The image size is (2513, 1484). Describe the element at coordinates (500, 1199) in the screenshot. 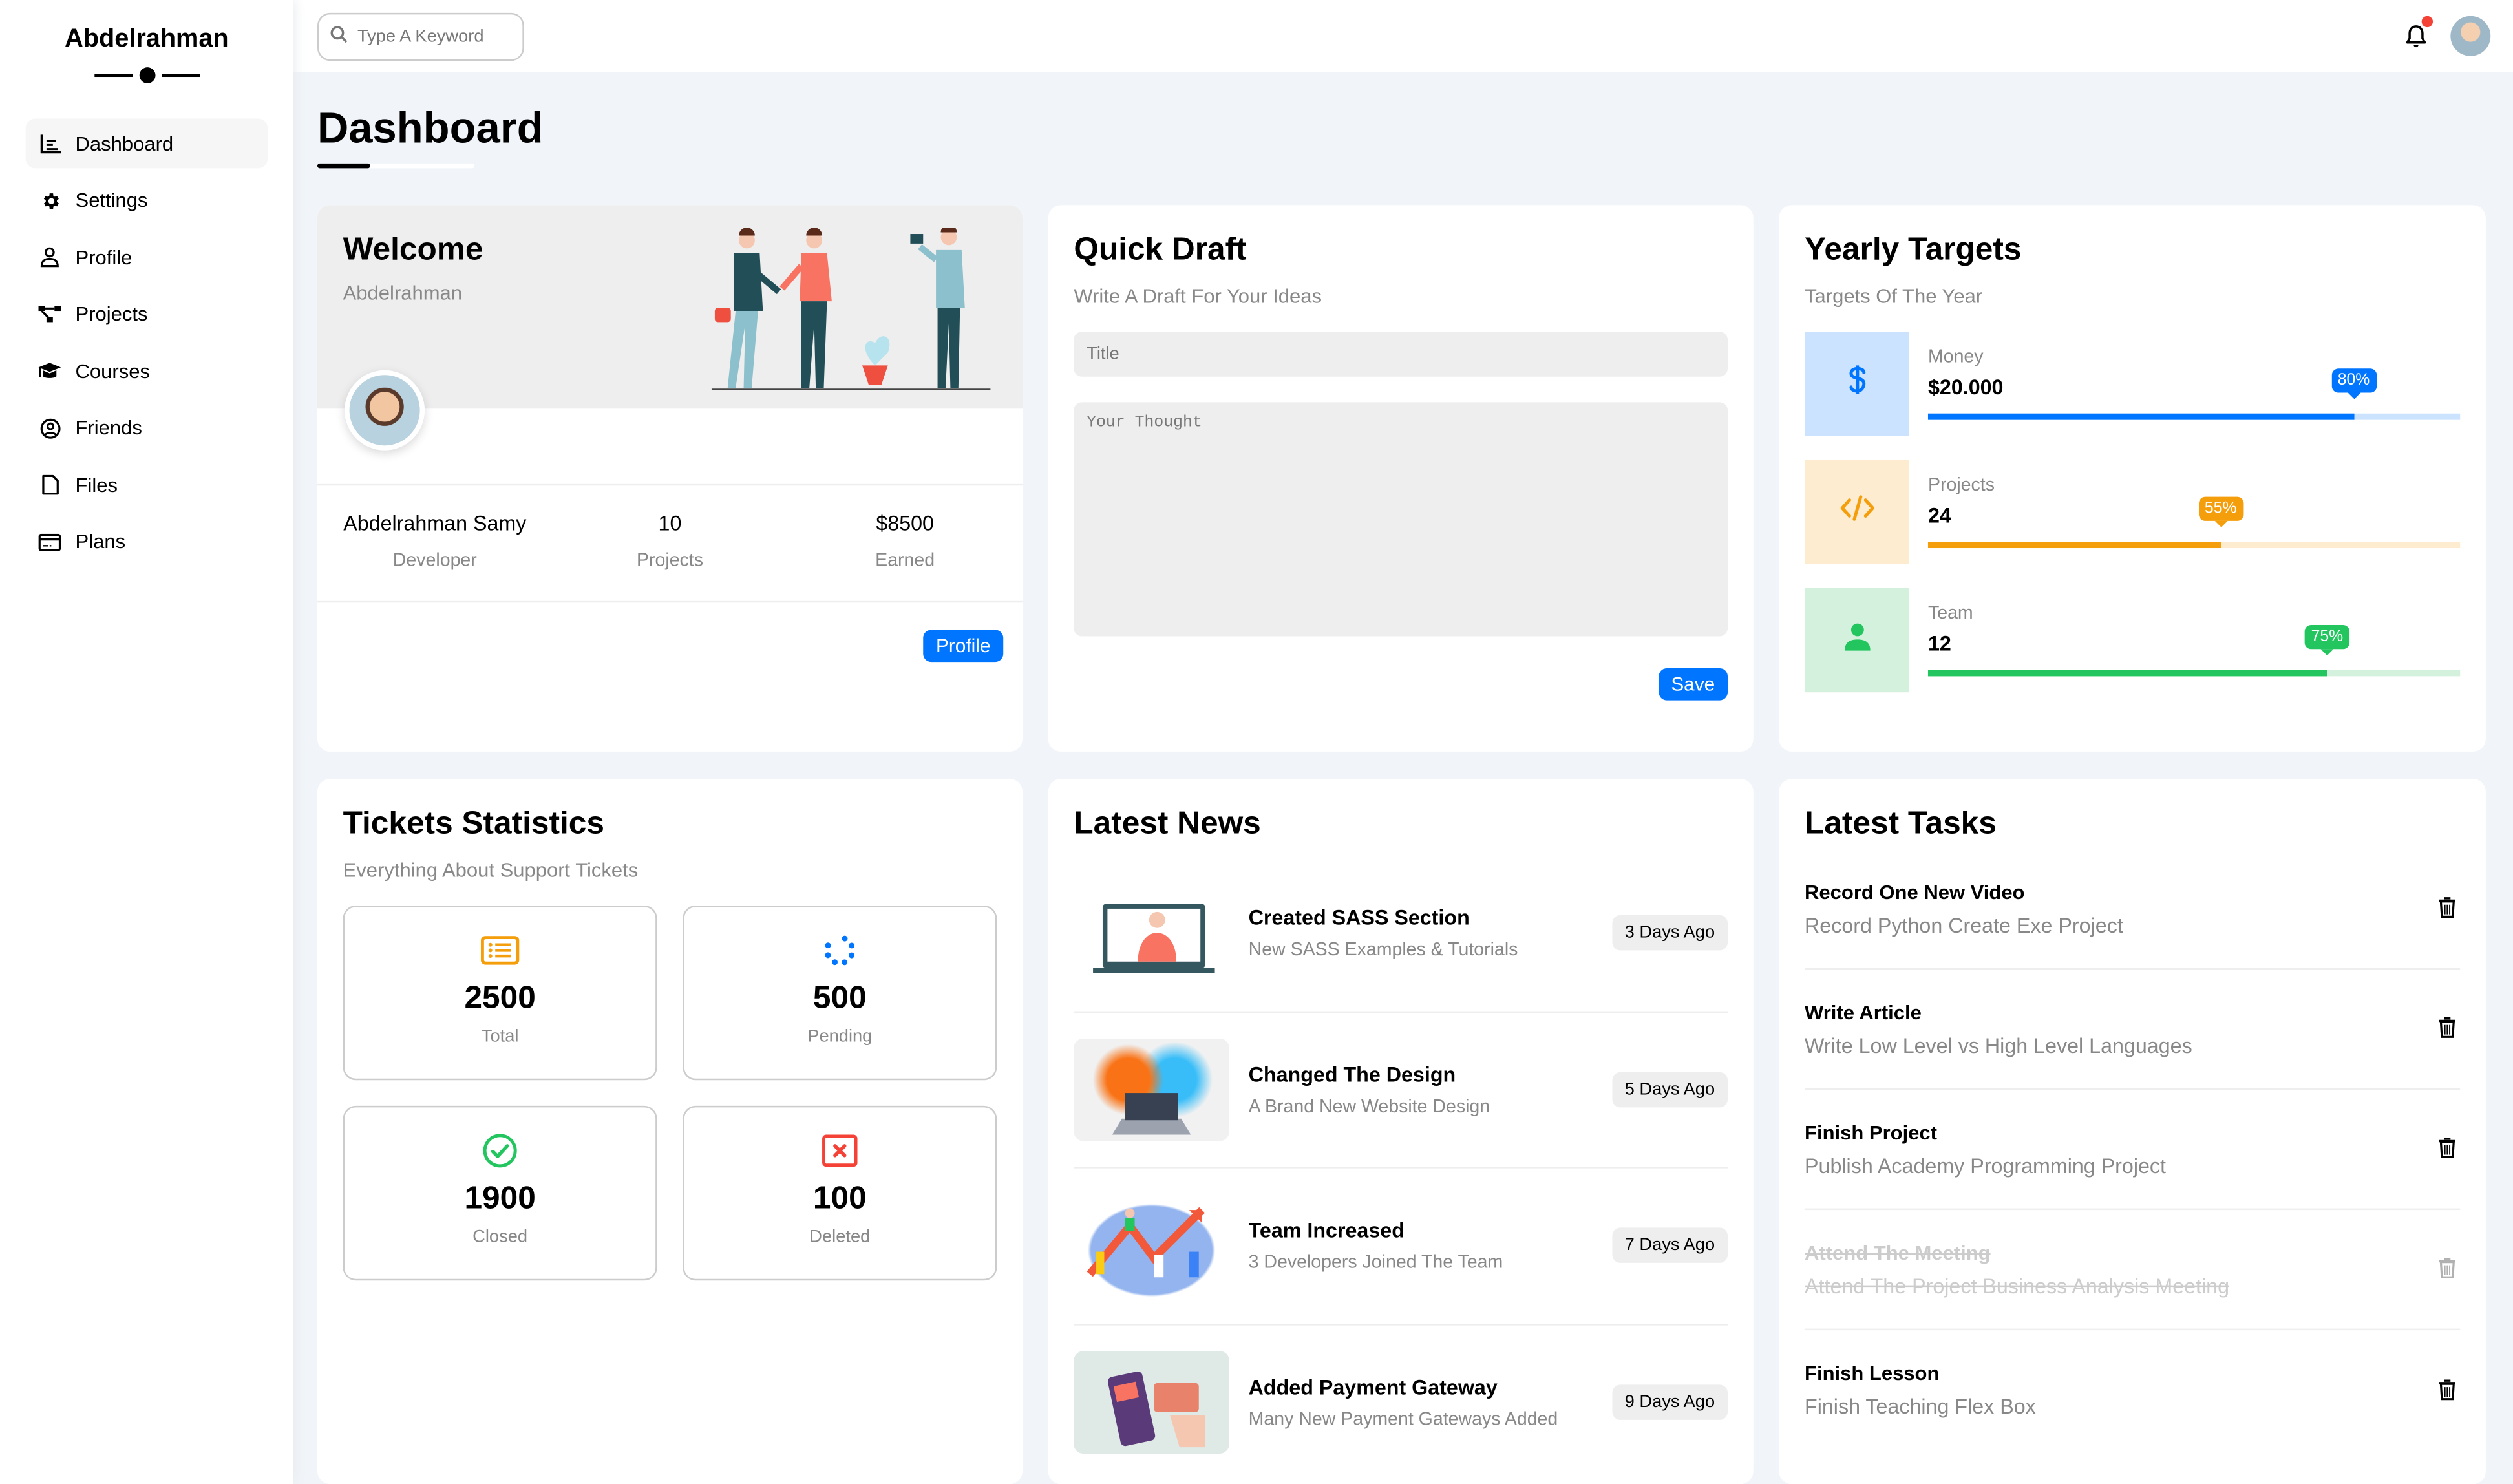

I see `ticket-count: 1900` at that location.